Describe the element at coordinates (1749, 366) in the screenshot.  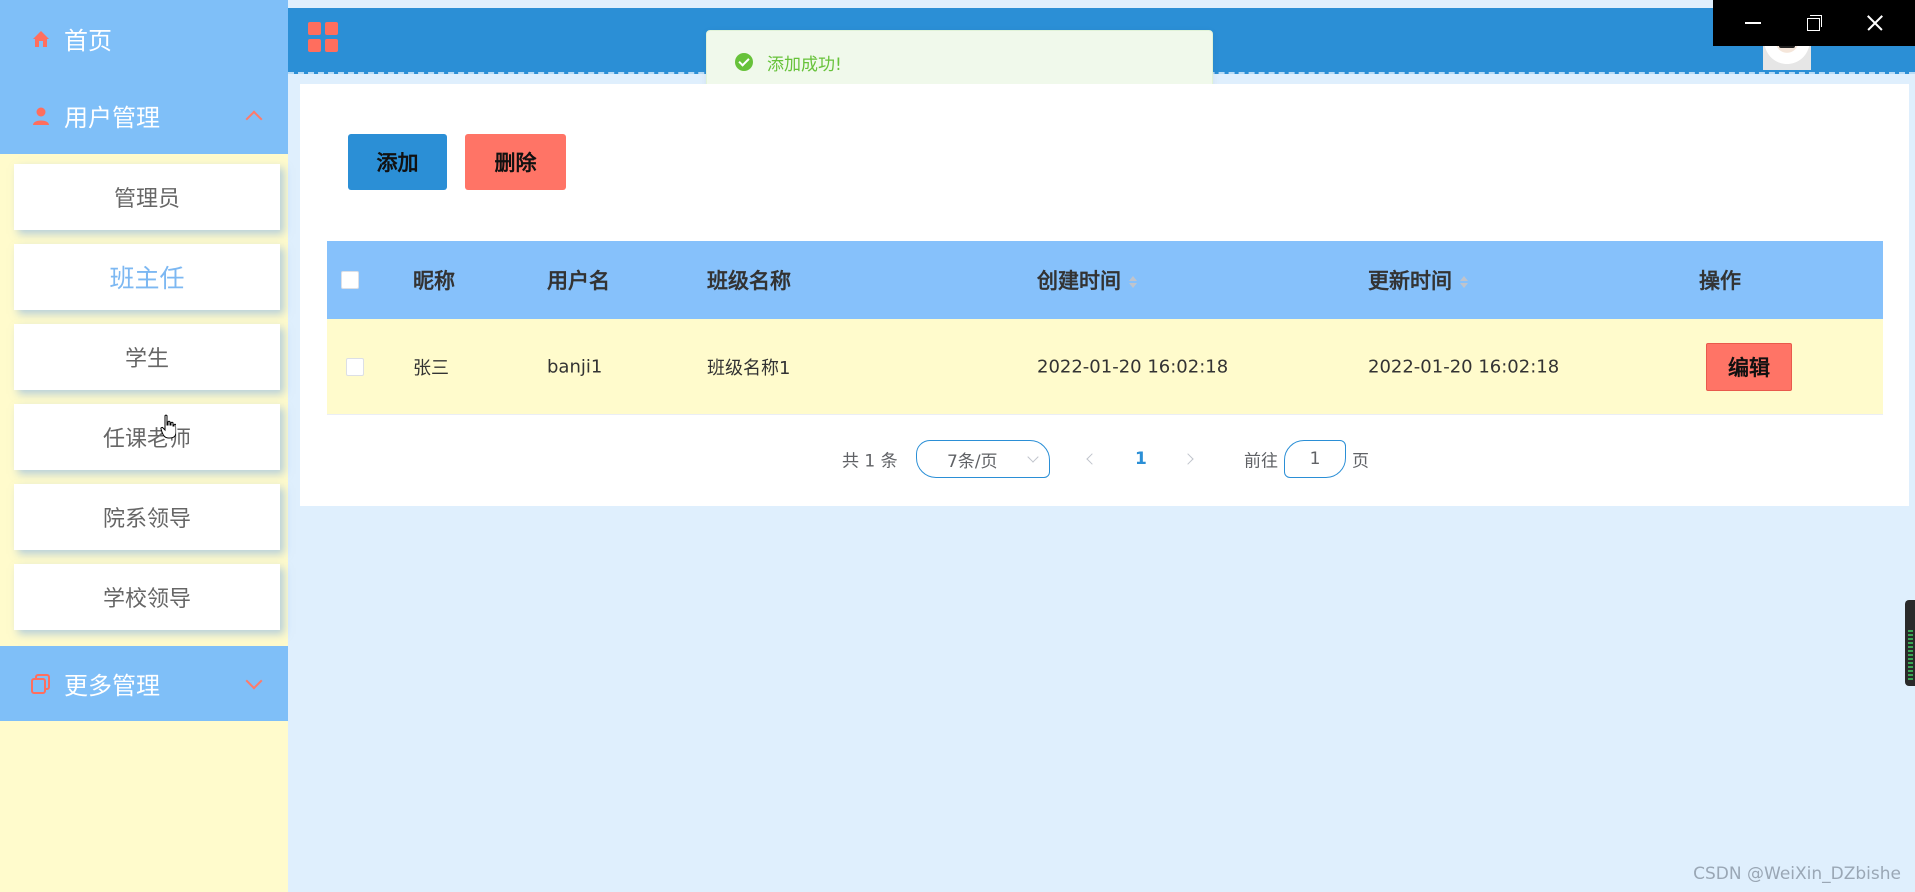
I see `edit-button: 编辑` at that location.